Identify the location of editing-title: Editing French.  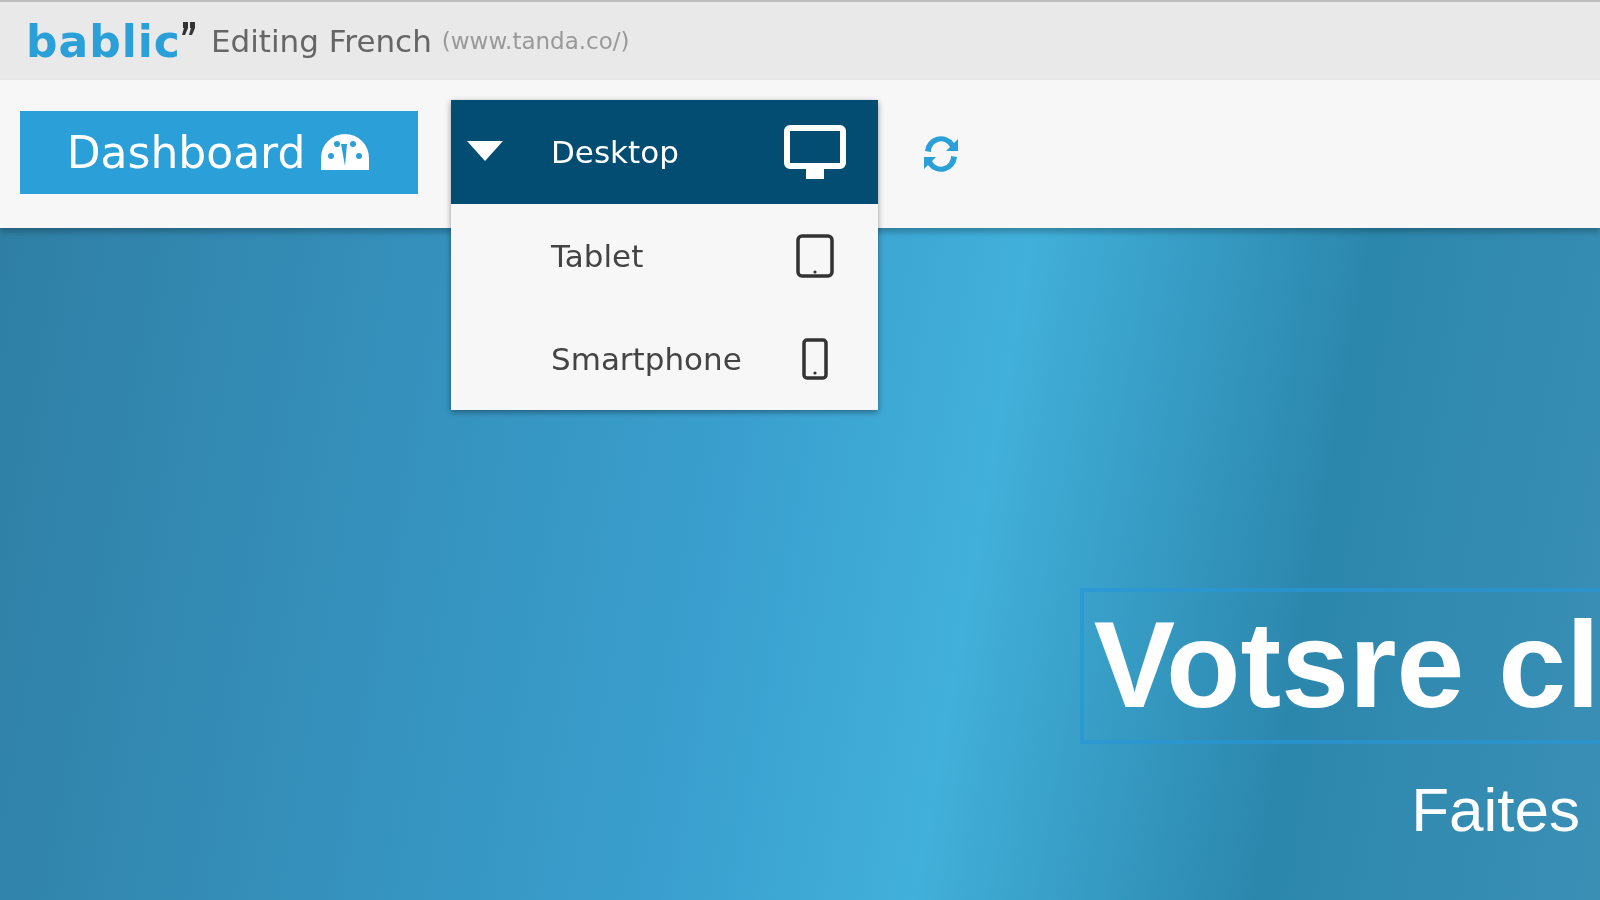
(321, 41).